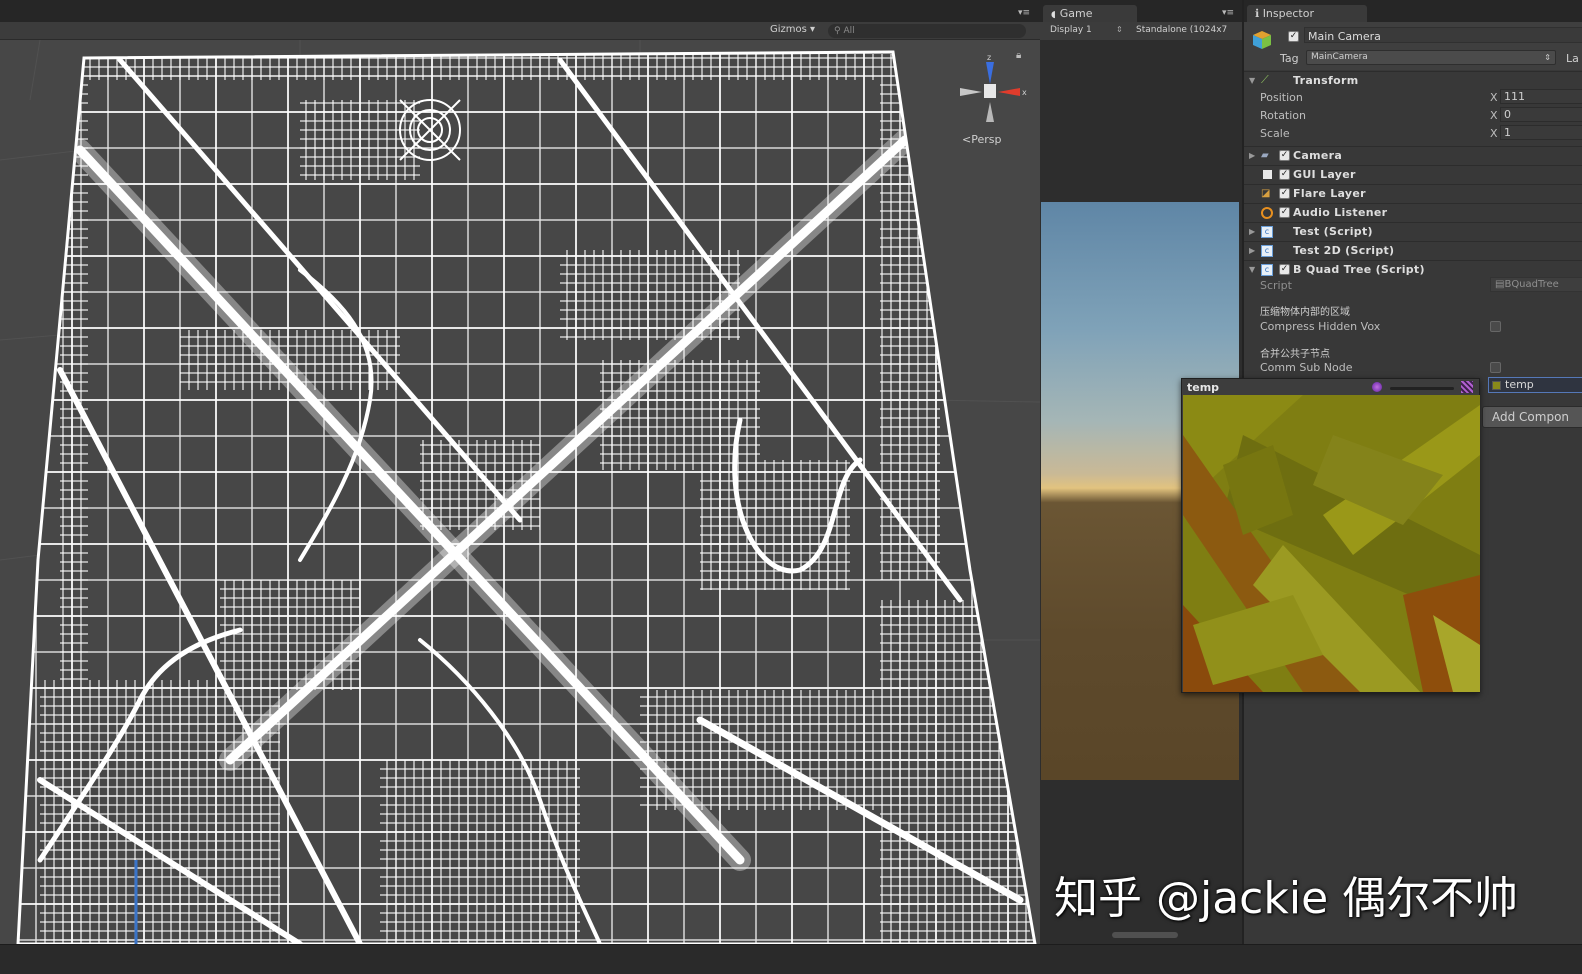  What do you see at coordinates (1532, 417) in the screenshot?
I see `add-component-button: Add Compon` at bounding box center [1532, 417].